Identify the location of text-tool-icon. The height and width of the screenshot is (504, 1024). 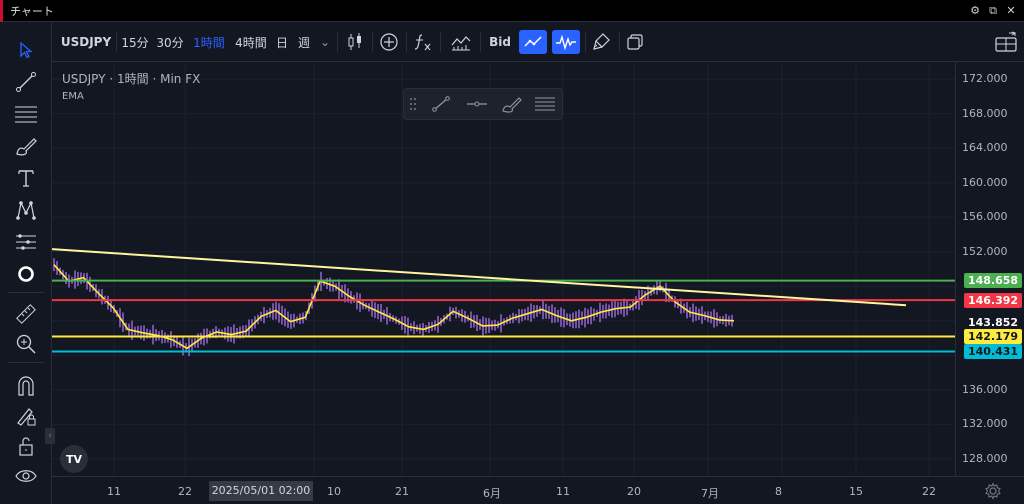
(26, 178).